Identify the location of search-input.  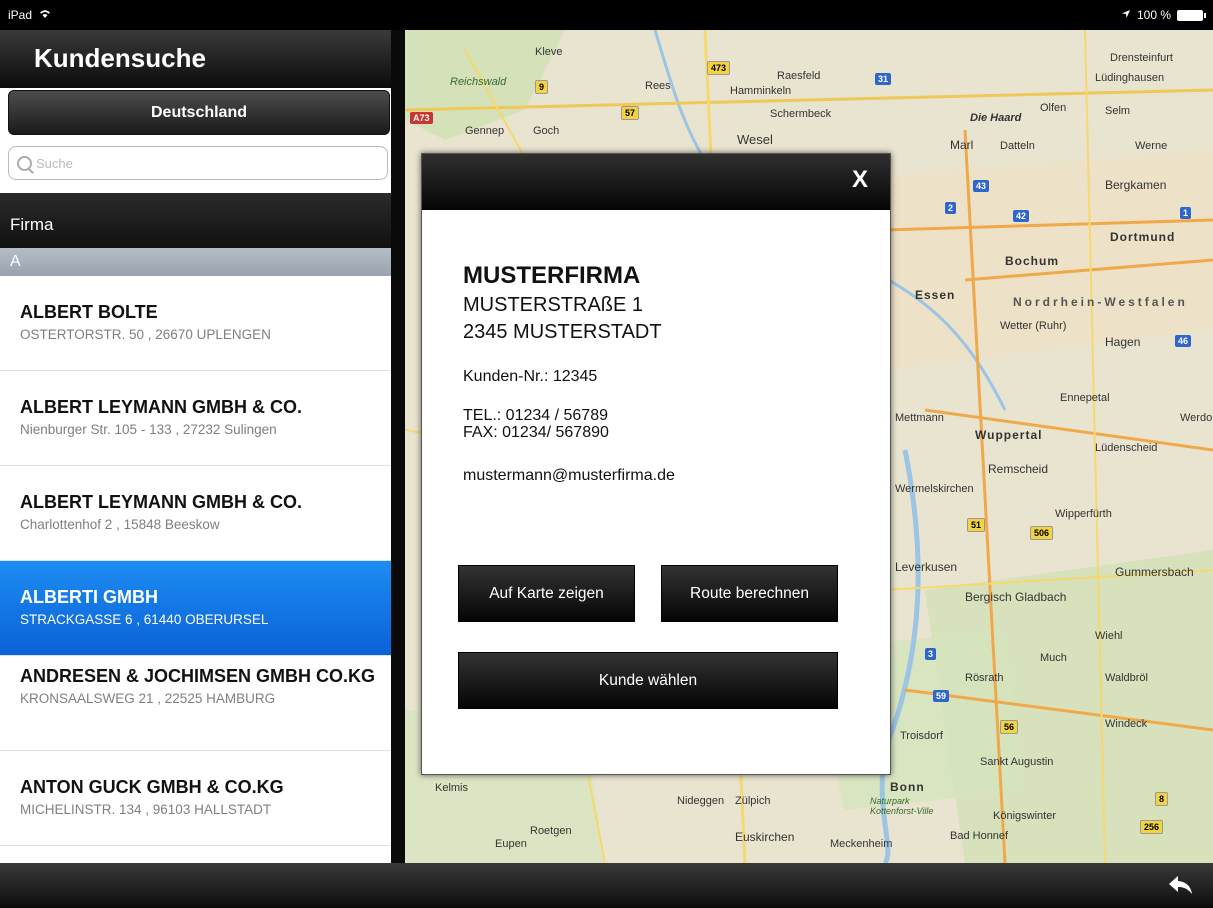
(196, 163).